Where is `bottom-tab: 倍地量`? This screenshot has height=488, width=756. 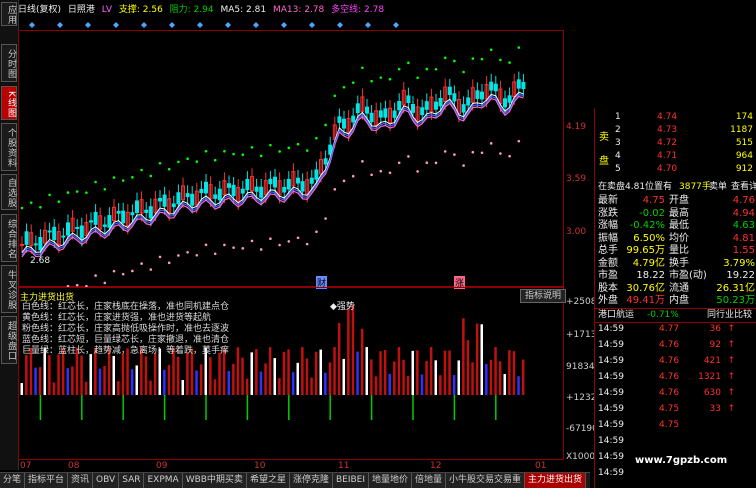 bottom-tab: 倍地量 is located at coordinates (429, 480).